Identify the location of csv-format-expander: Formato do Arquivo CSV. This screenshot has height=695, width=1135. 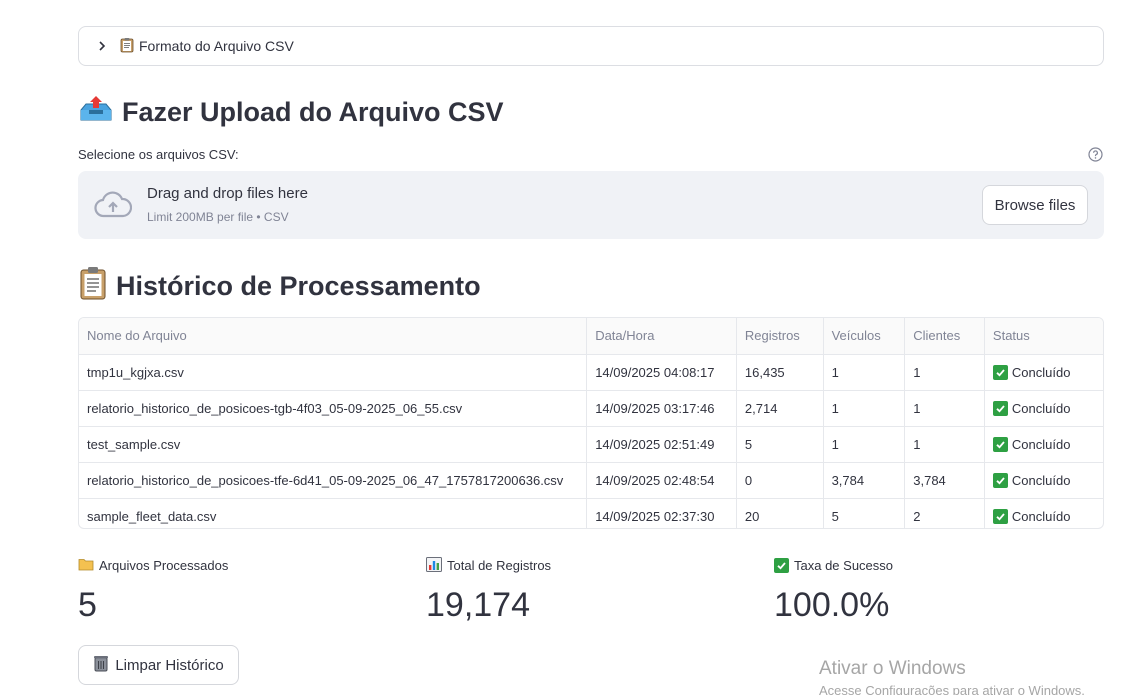
(591, 46).